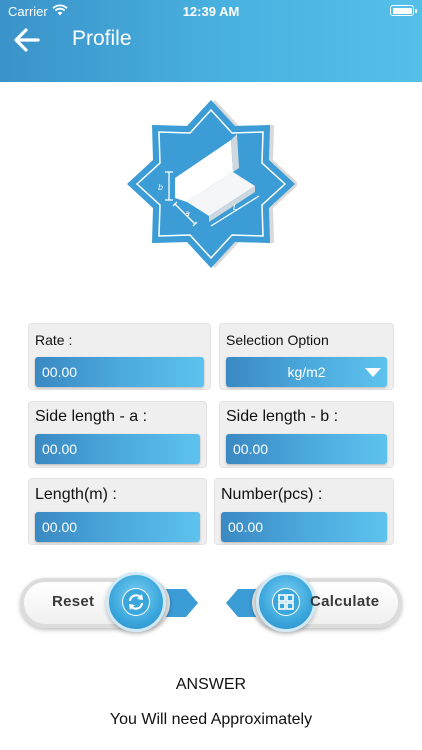 This screenshot has width=422, height=750. What do you see at coordinates (73, 601) in the screenshot?
I see `reset-button-label: Reset` at bounding box center [73, 601].